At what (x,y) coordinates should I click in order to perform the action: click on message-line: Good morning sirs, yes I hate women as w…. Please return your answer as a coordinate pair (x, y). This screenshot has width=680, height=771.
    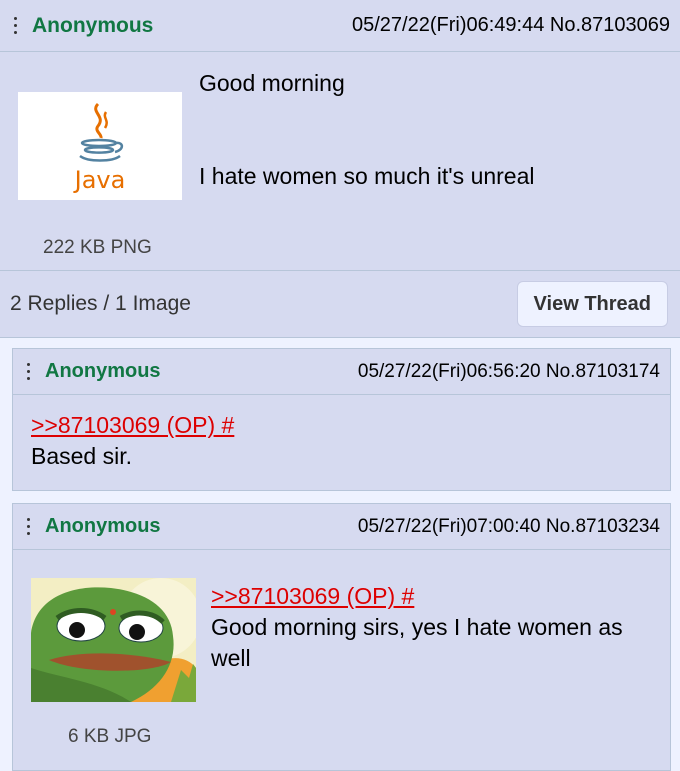
    Looking at the image, I should click on (417, 642).